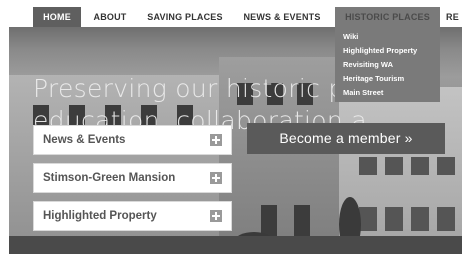  Describe the element at coordinates (235, 245) in the screenshot. I see `ground` at that location.